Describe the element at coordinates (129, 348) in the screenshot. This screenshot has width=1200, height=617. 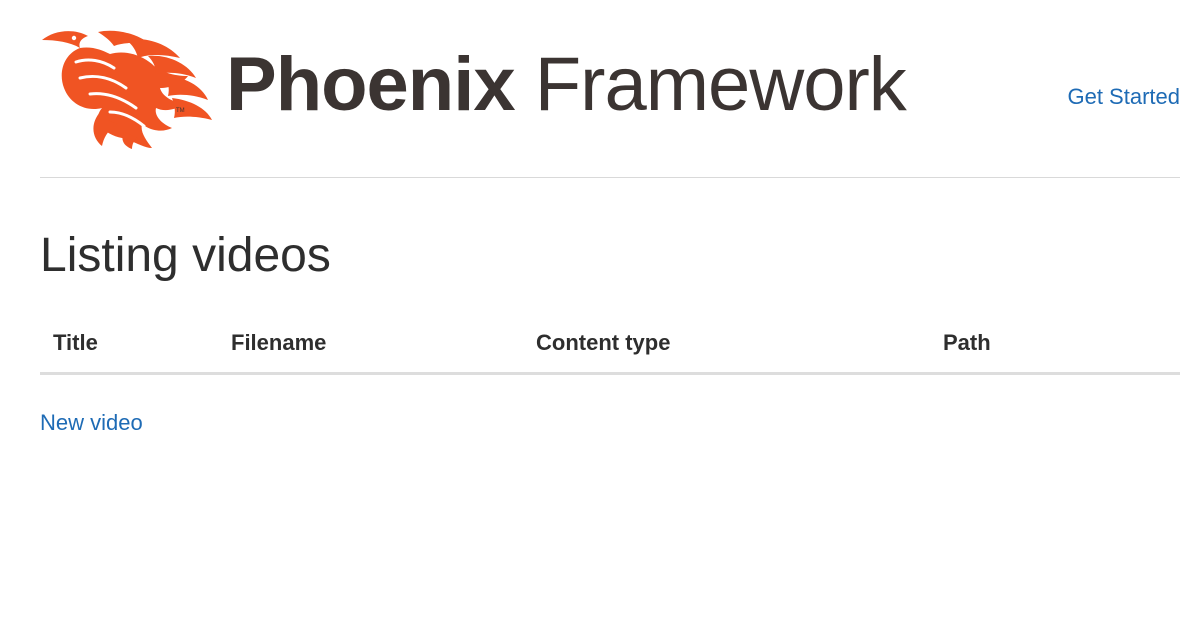
I see `column-header-title: Title` at that location.